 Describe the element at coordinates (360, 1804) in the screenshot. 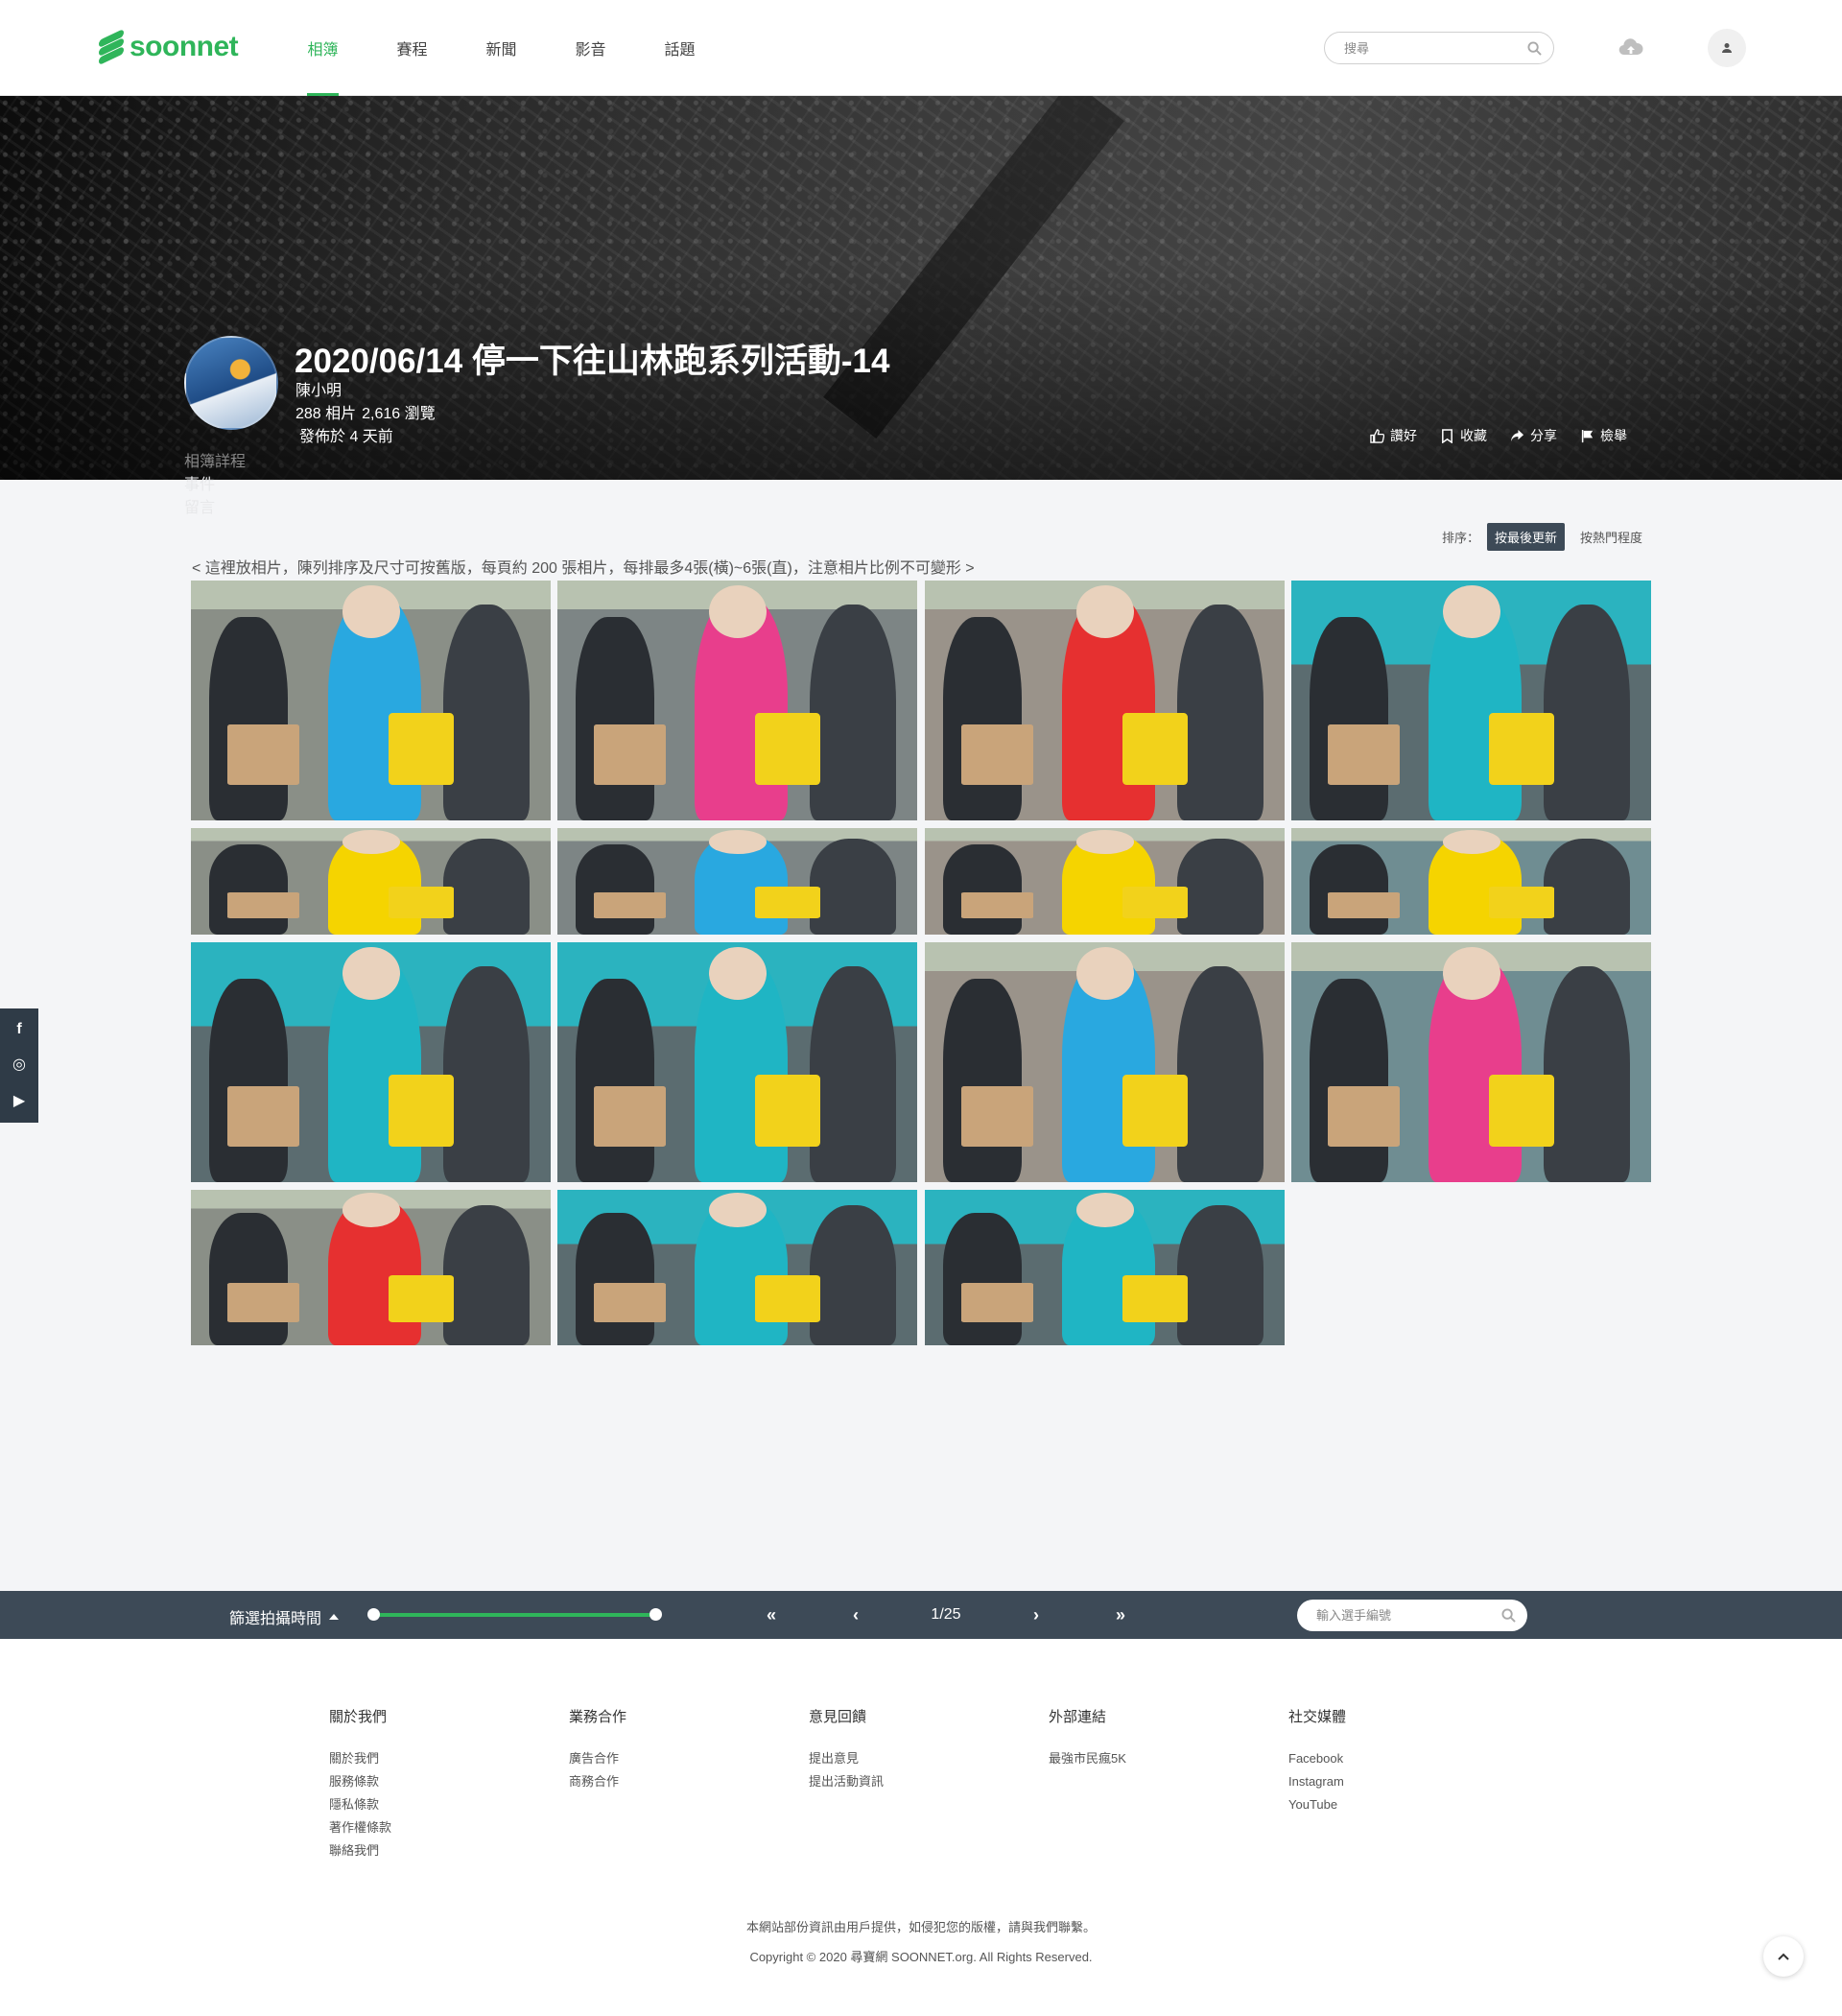

I see `footer-link: 隱私條款` at that location.